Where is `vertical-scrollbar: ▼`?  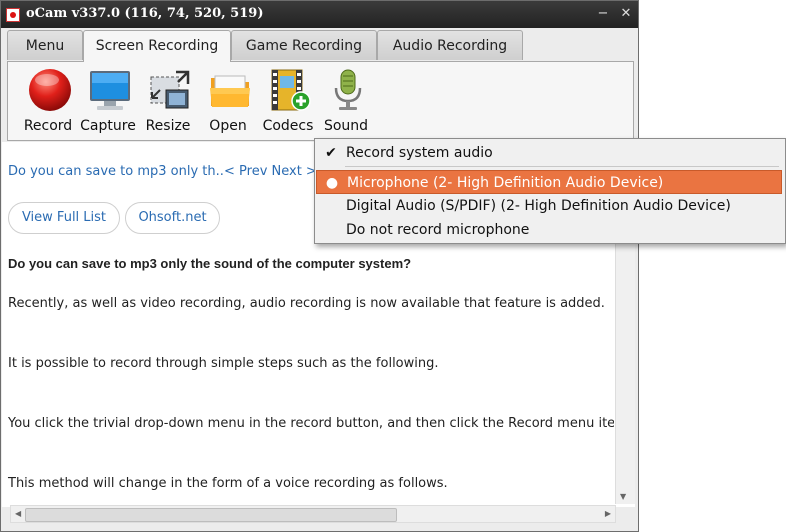 vertical-scrollbar: ▼ is located at coordinates (625, 371).